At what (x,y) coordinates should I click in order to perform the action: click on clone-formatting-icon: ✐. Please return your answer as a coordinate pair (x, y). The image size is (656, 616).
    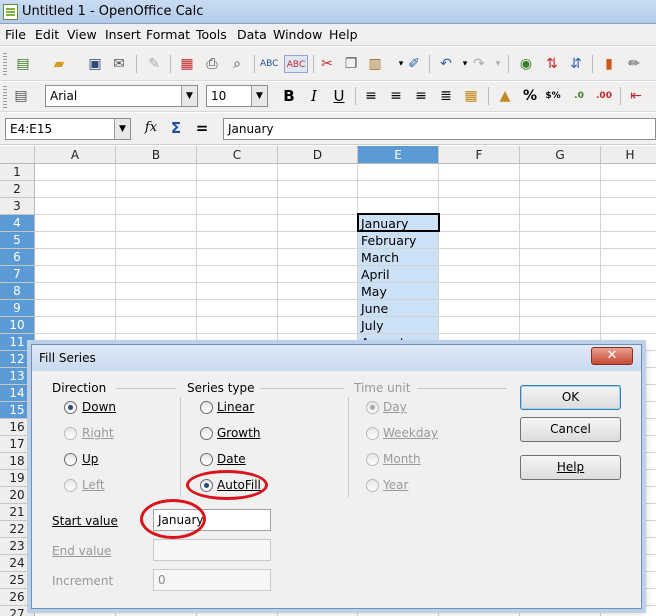
    Looking at the image, I should click on (414, 64).